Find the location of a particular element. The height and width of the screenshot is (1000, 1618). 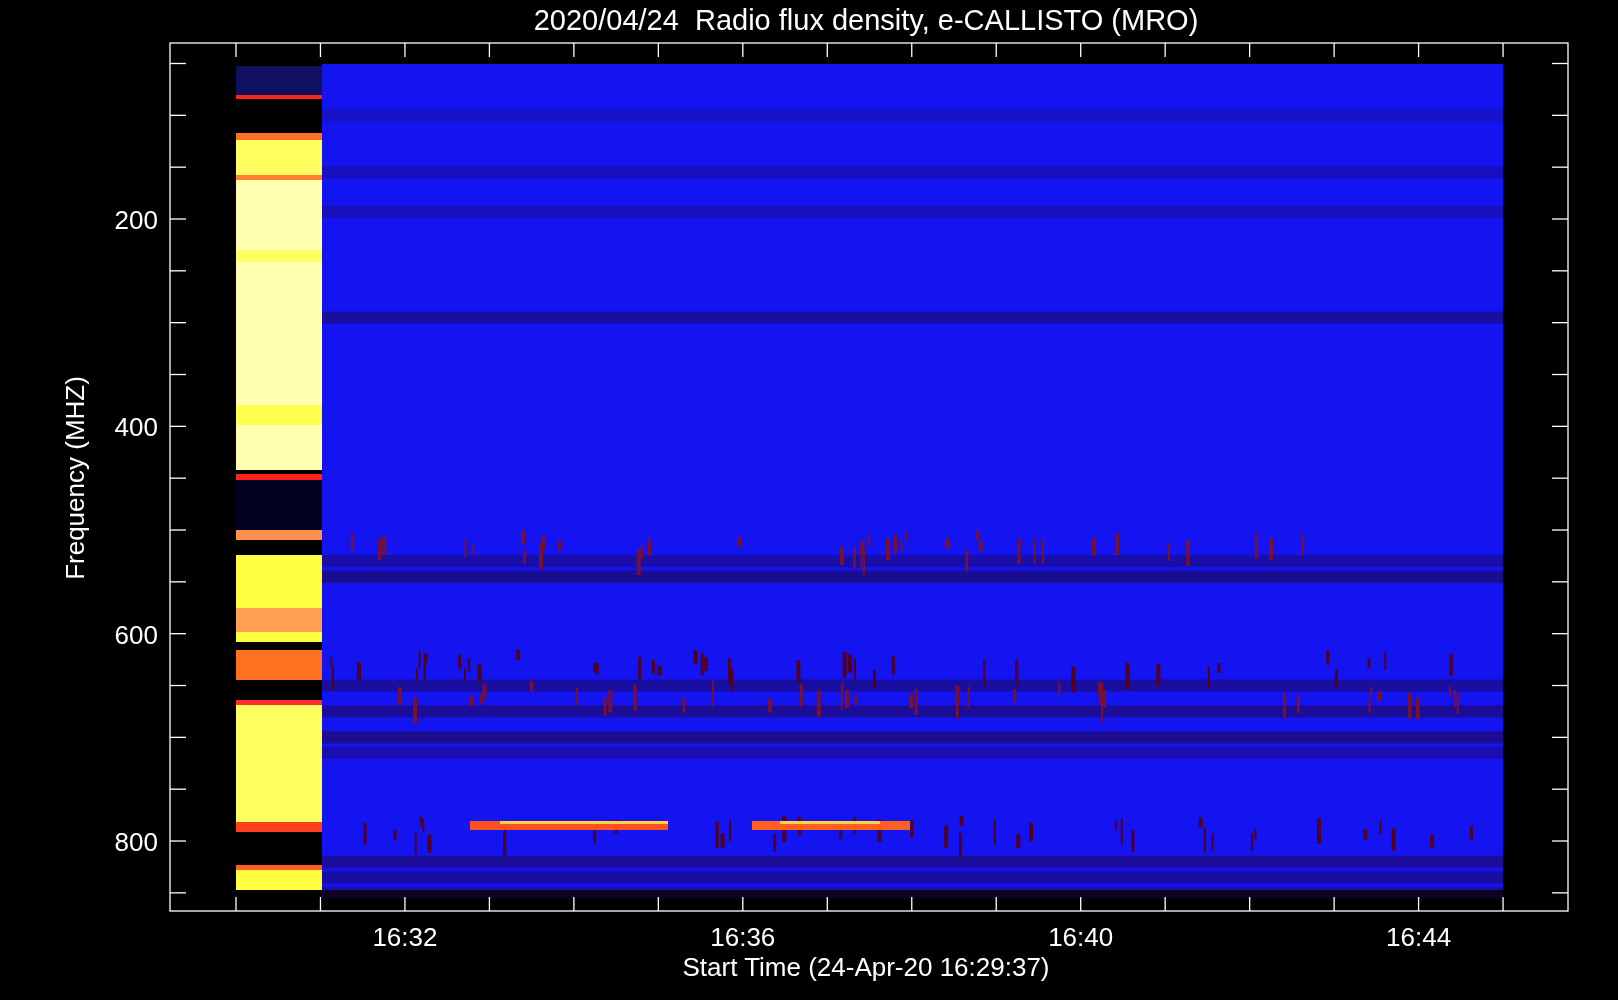

y-axis-label: Frequency (MHZ) is located at coordinates (75, 478).